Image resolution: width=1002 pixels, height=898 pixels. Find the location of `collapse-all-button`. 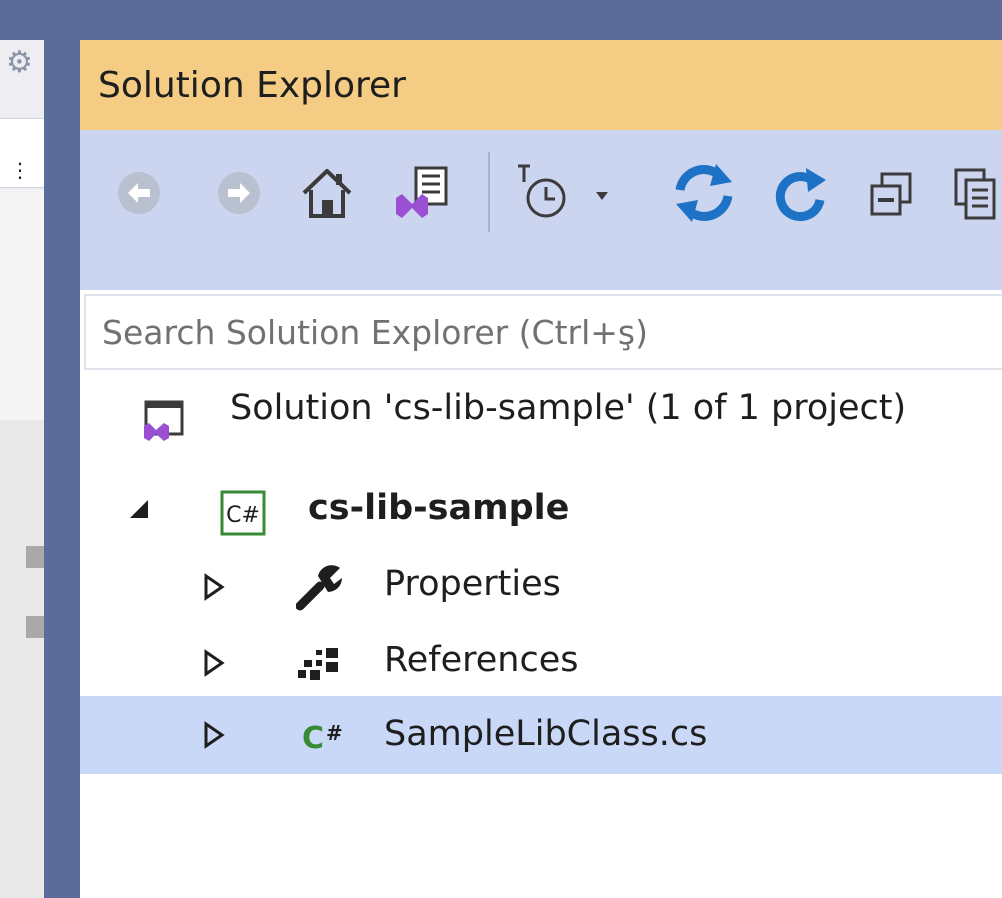

collapse-all-button is located at coordinates (892, 195).